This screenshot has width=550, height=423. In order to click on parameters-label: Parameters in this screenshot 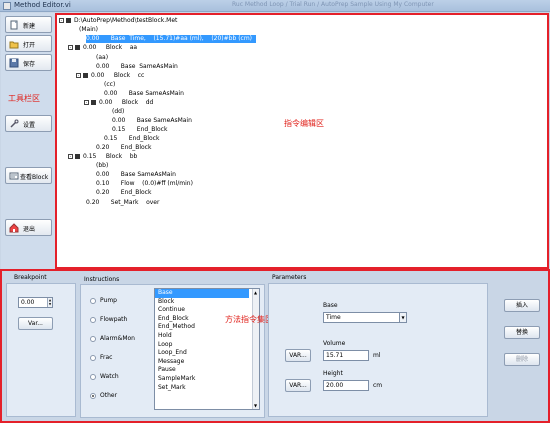, I will do `click(289, 277)`.